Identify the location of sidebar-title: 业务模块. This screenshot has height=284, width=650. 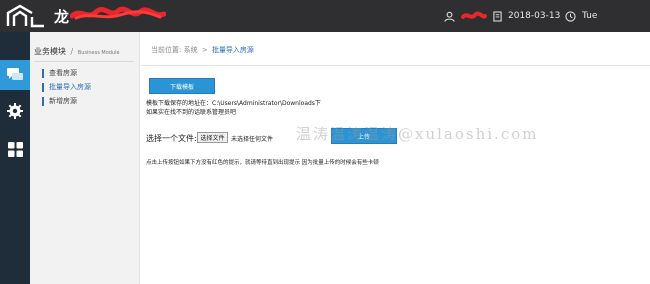
(50, 51).